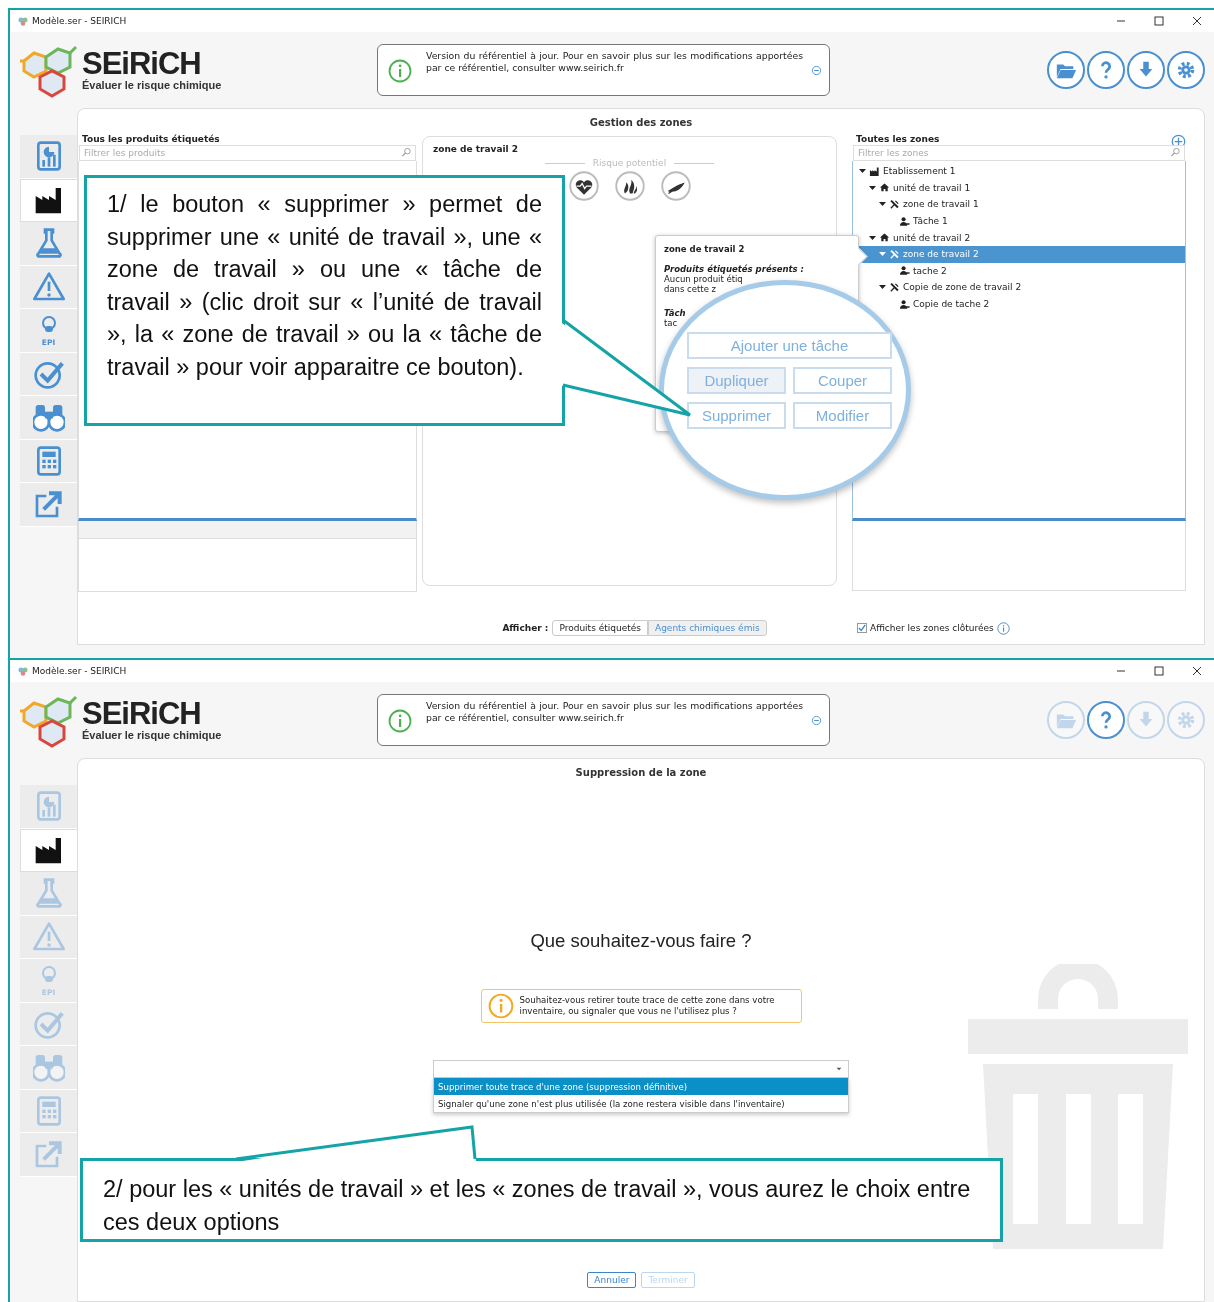 The image size is (1214, 1302). What do you see at coordinates (874, 171) in the screenshot?
I see `factory-icon` at bounding box center [874, 171].